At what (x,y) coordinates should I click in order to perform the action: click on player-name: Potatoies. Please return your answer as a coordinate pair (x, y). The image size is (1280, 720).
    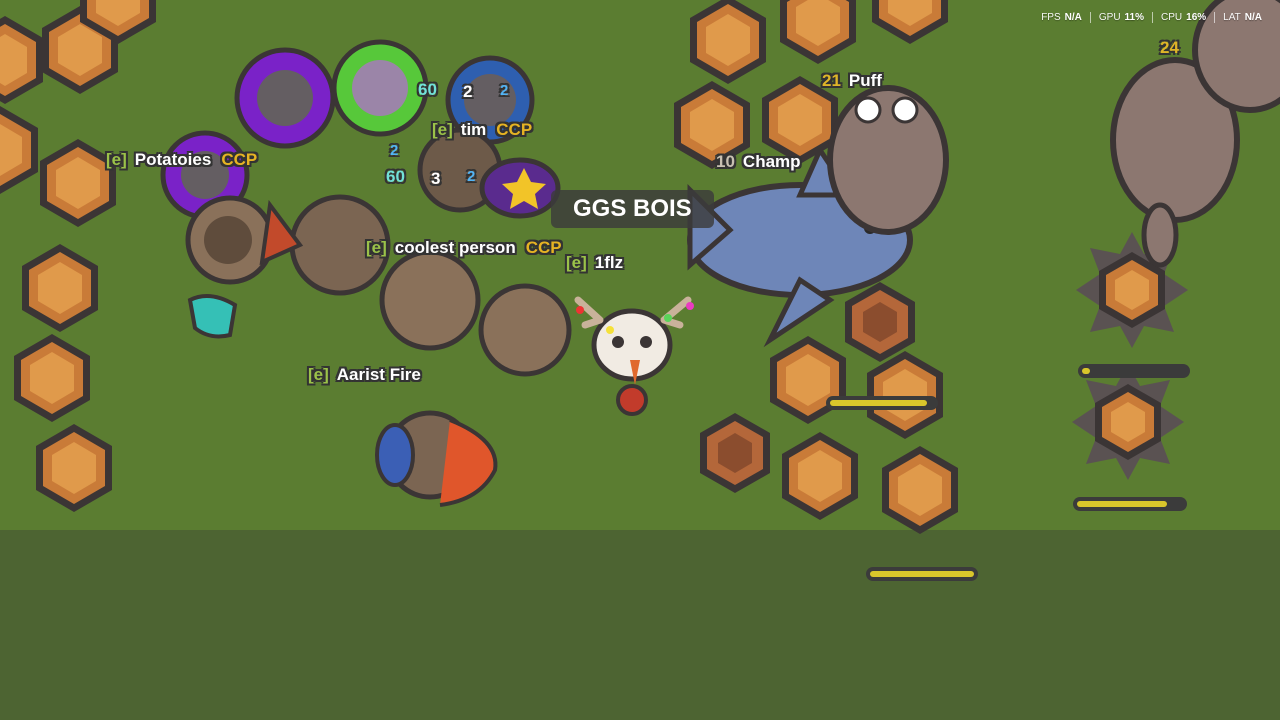
    Looking at the image, I should click on (173, 159).